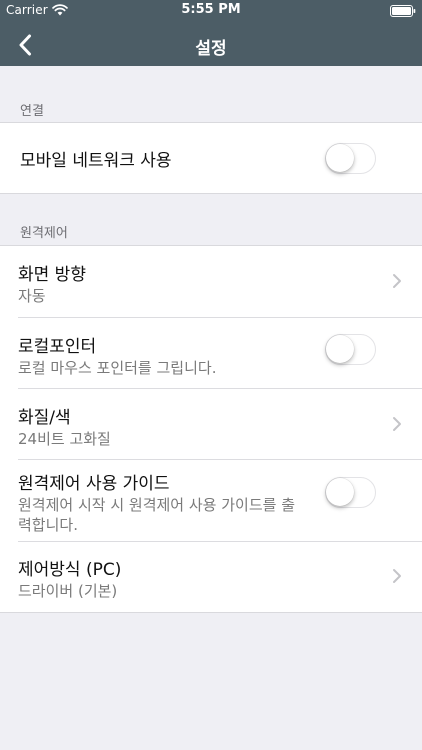 This screenshot has width=422, height=750. What do you see at coordinates (94, 484) in the screenshot?
I see `setting-title: 원격제어 사용 가이드` at bounding box center [94, 484].